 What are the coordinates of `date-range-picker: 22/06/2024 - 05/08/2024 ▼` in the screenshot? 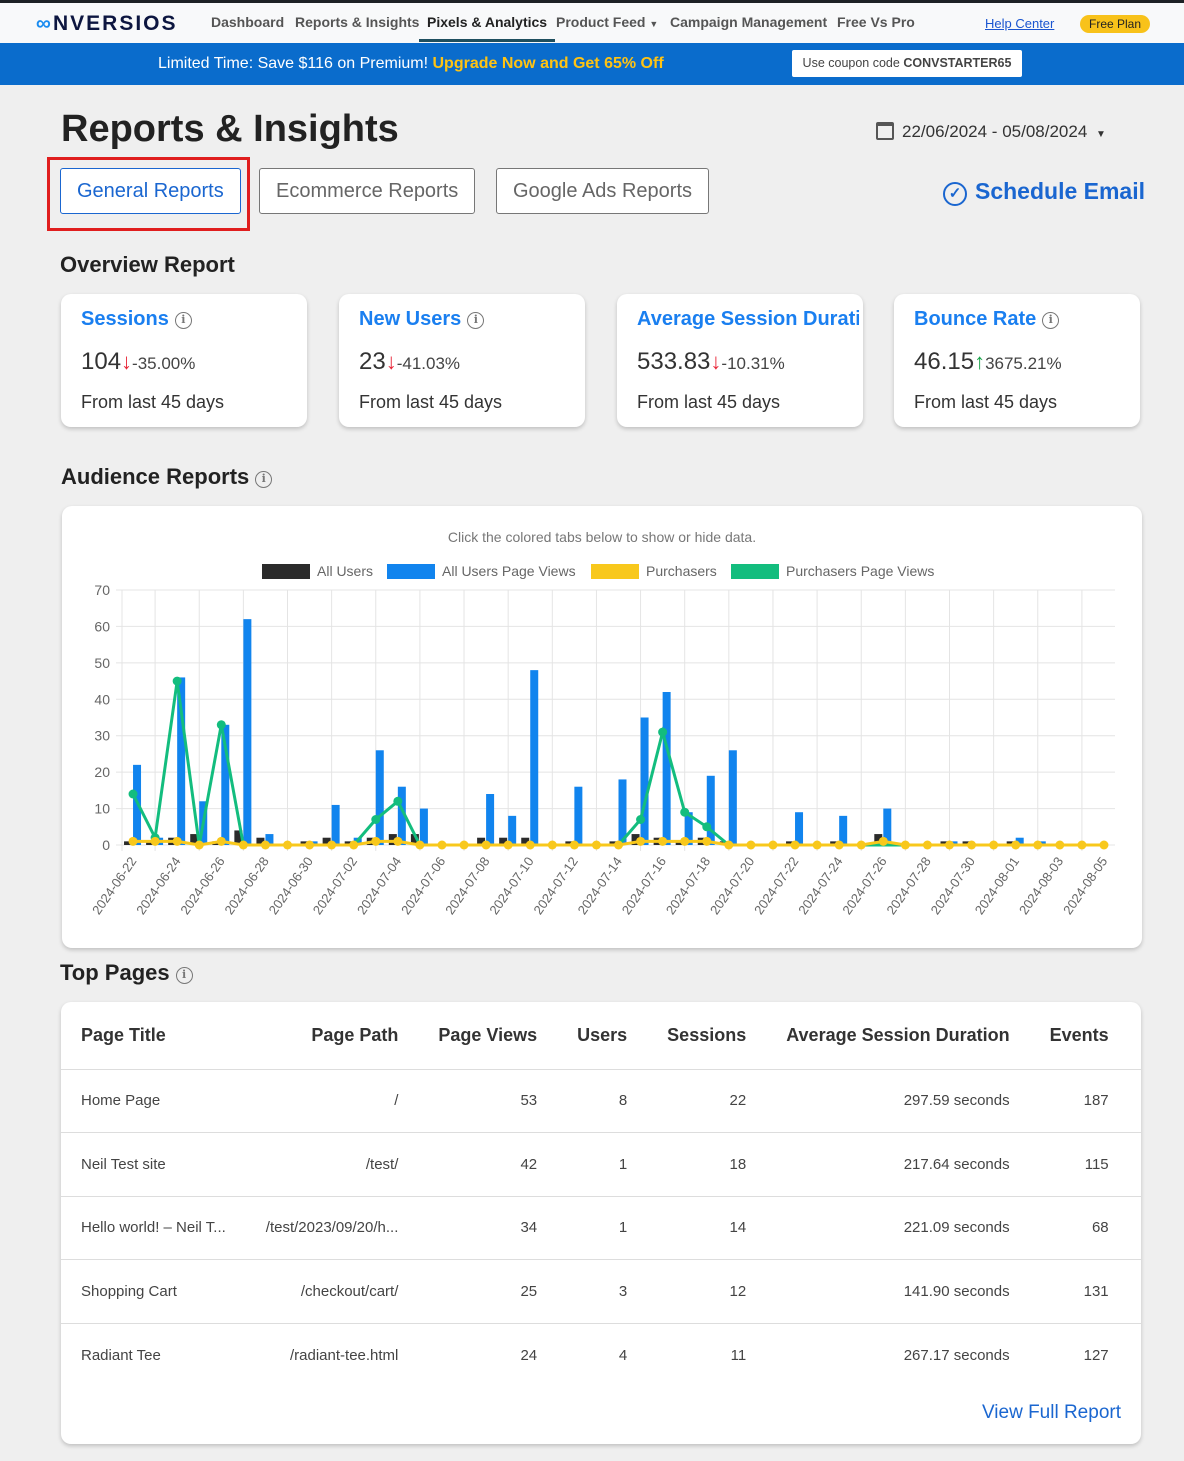 It's located at (991, 132).